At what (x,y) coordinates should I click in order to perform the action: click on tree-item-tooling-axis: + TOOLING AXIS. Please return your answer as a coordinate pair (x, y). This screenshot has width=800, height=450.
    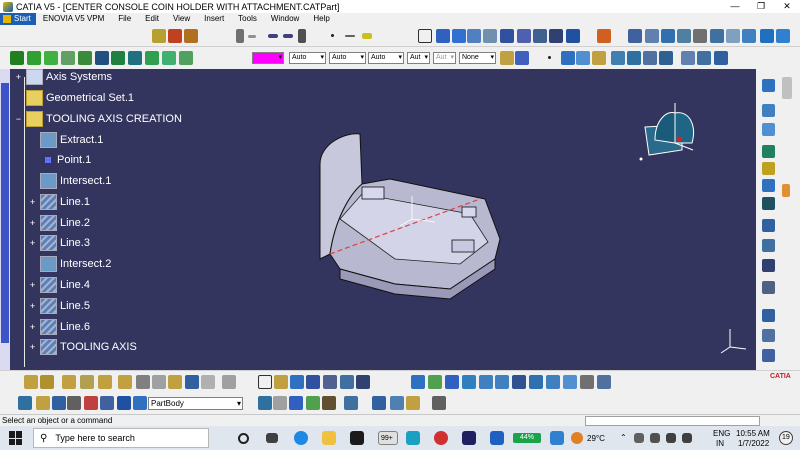
    Looking at the image, I should click on (82, 347).